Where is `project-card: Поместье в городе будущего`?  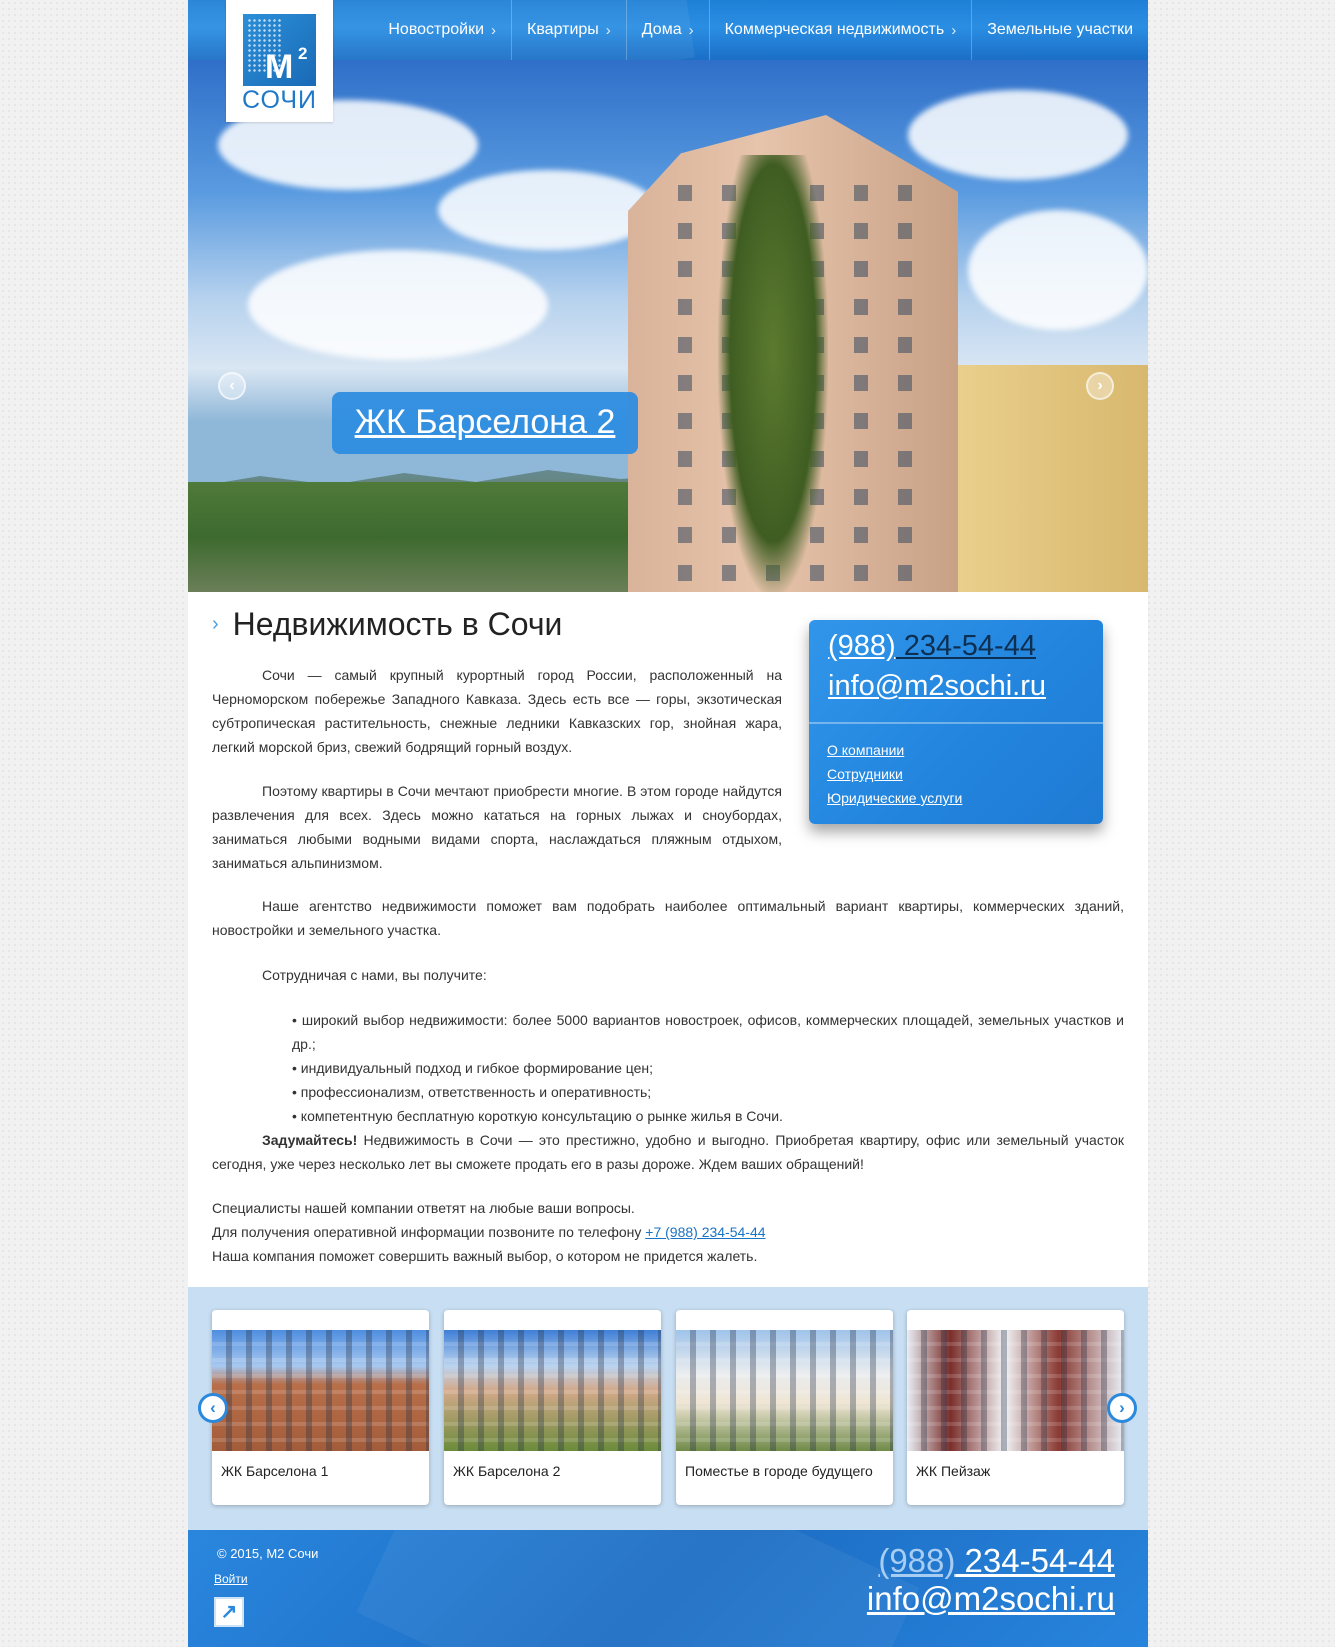 project-card: Поместье в городе будущего is located at coordinates (784, 1407).